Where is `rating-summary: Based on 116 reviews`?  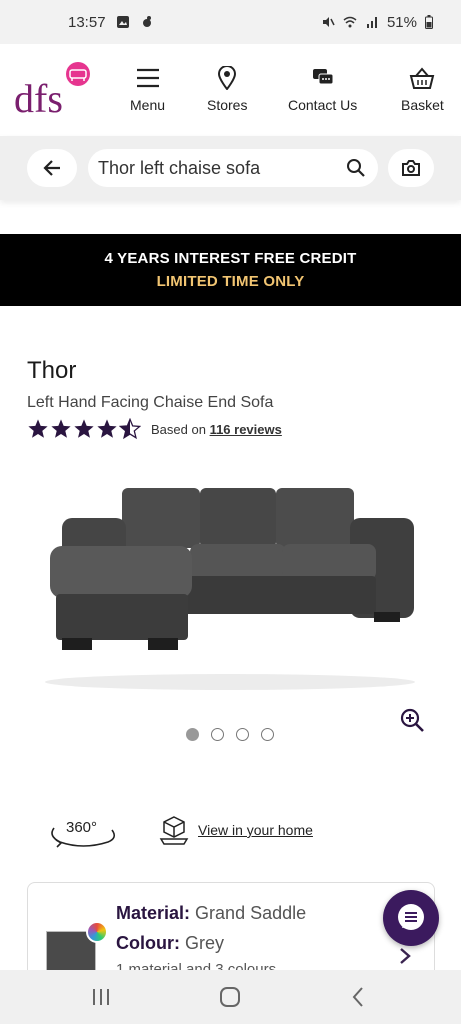
rating-summary: Based on 116 reviews is located at coordinates (216, 429).